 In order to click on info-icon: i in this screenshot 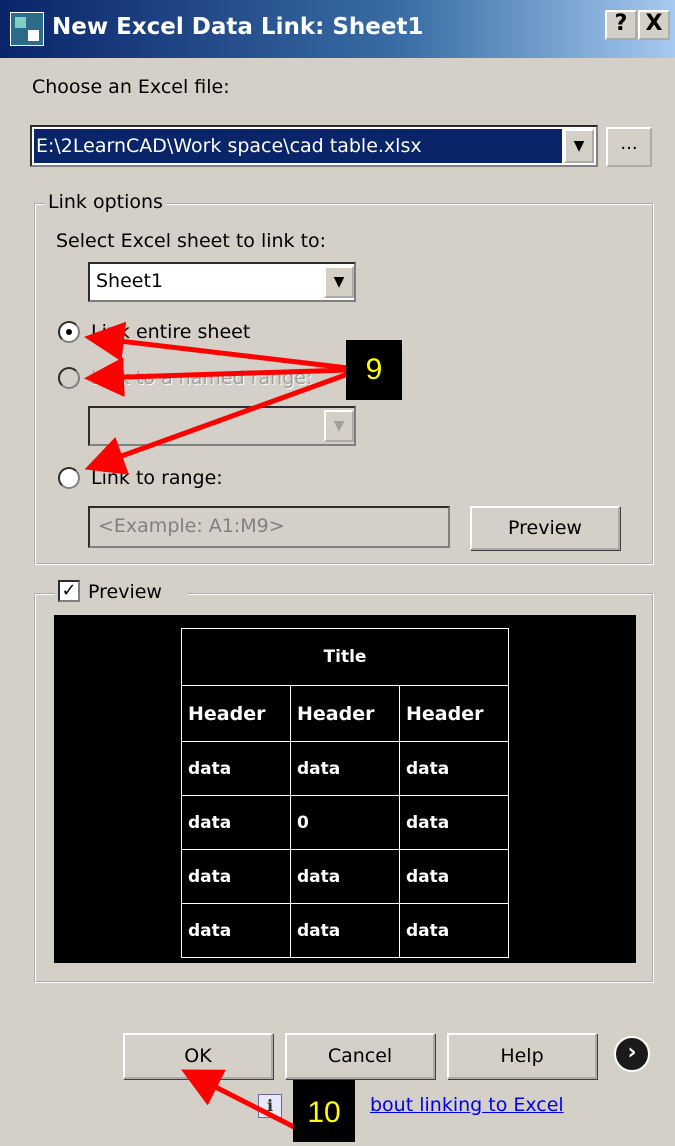, I will do `click(270, 1106)`.